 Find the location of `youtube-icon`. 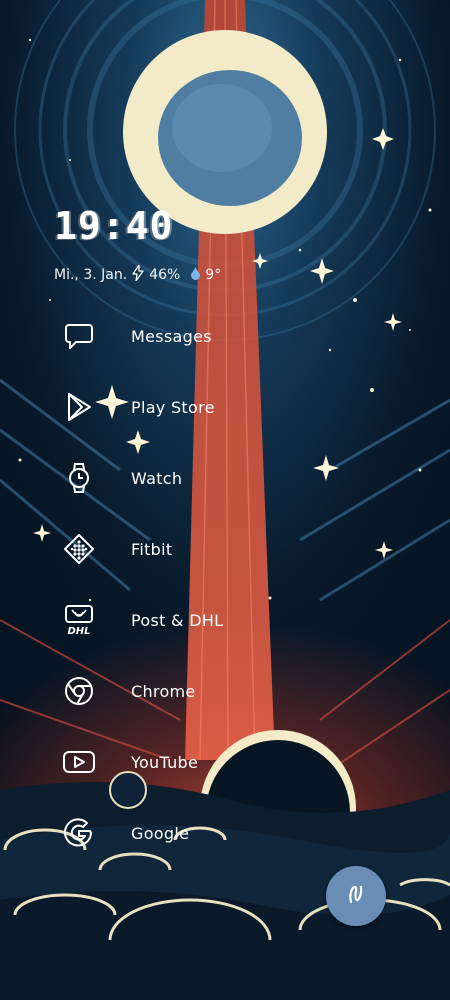

youtube-icon is located at coordinates (79, 762).